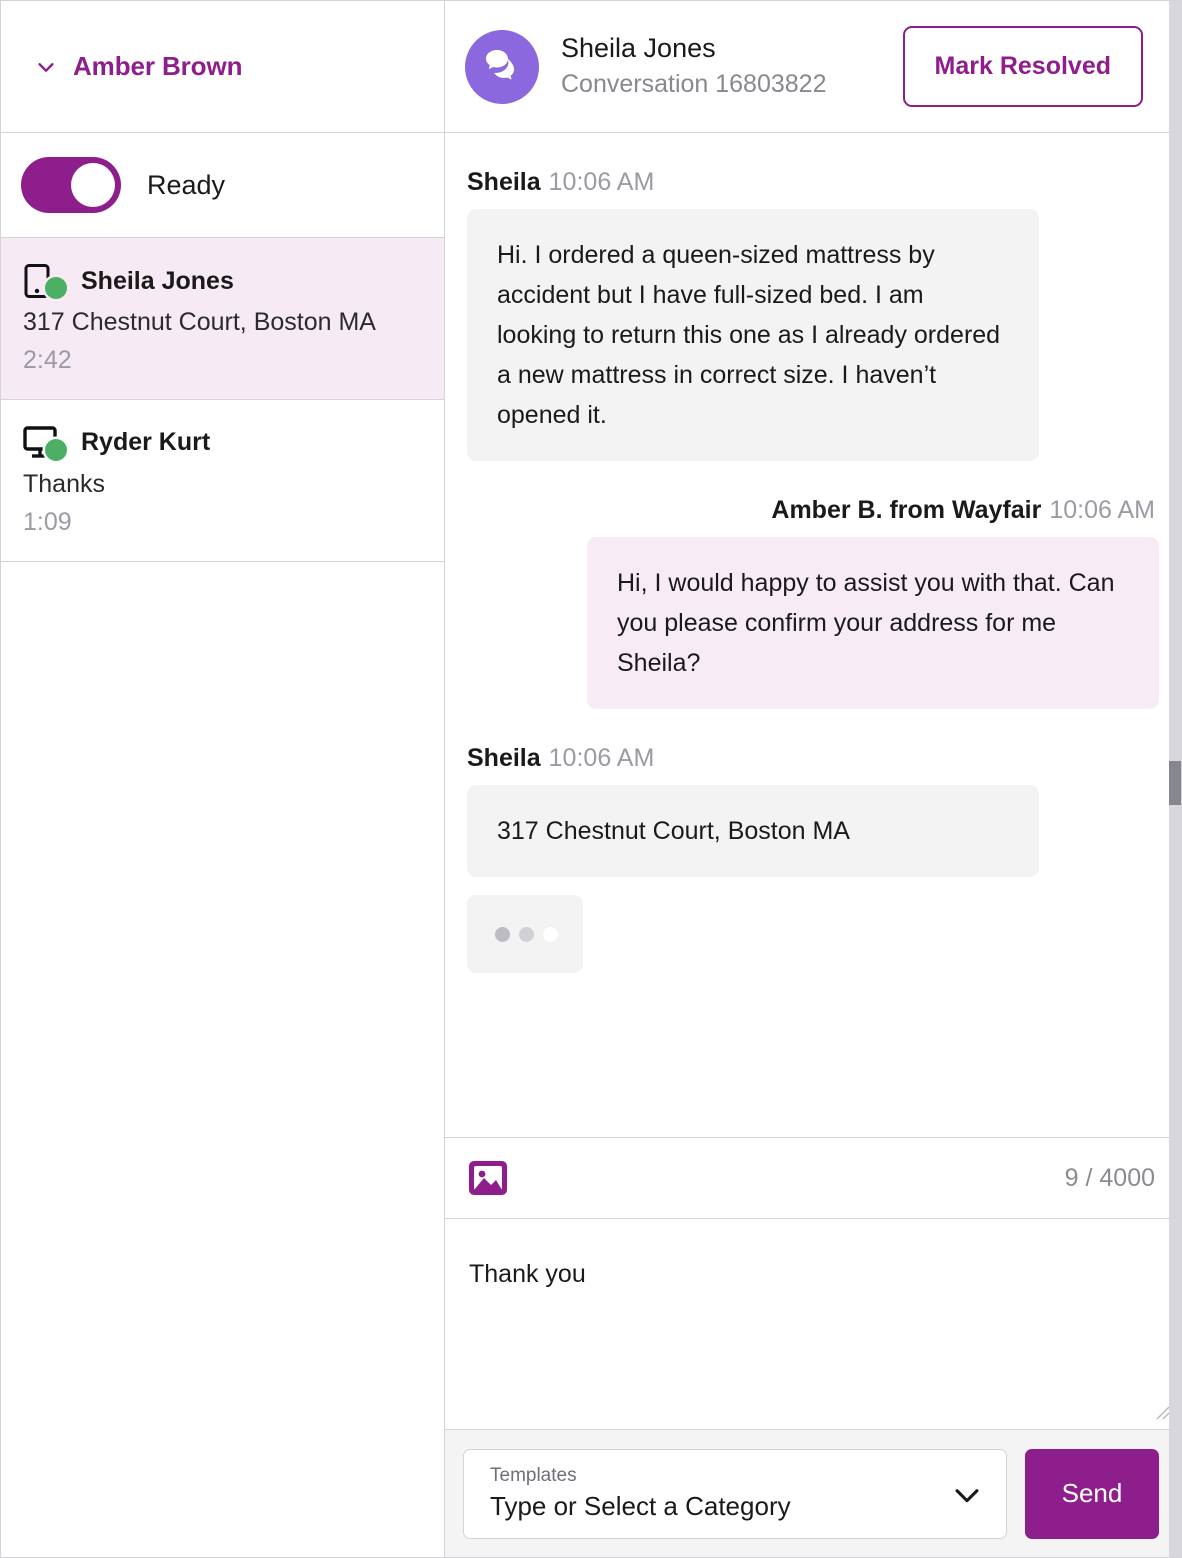 Image resolution: width=1182 pixels, height=1558 pixels. What do you see at coordinates (157, 280) in the screenshot?
I see `conversation-item-name: Sheila Jones` at bounding box center [157, 280].